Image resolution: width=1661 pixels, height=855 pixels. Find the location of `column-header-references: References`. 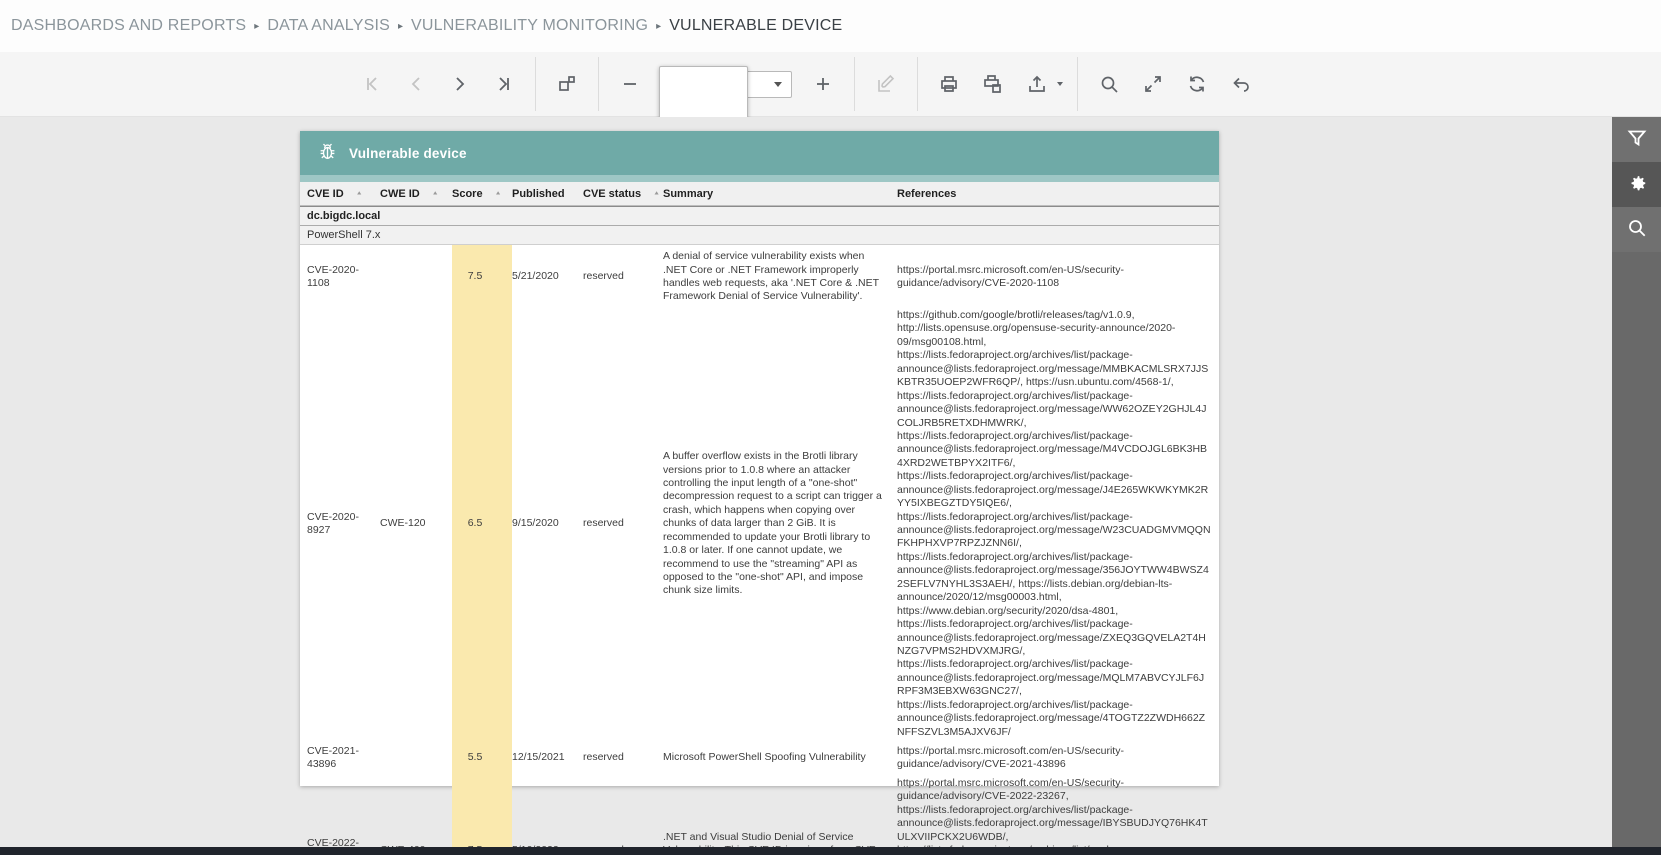

column-header-references: References is located at coordinates (1058, 193).